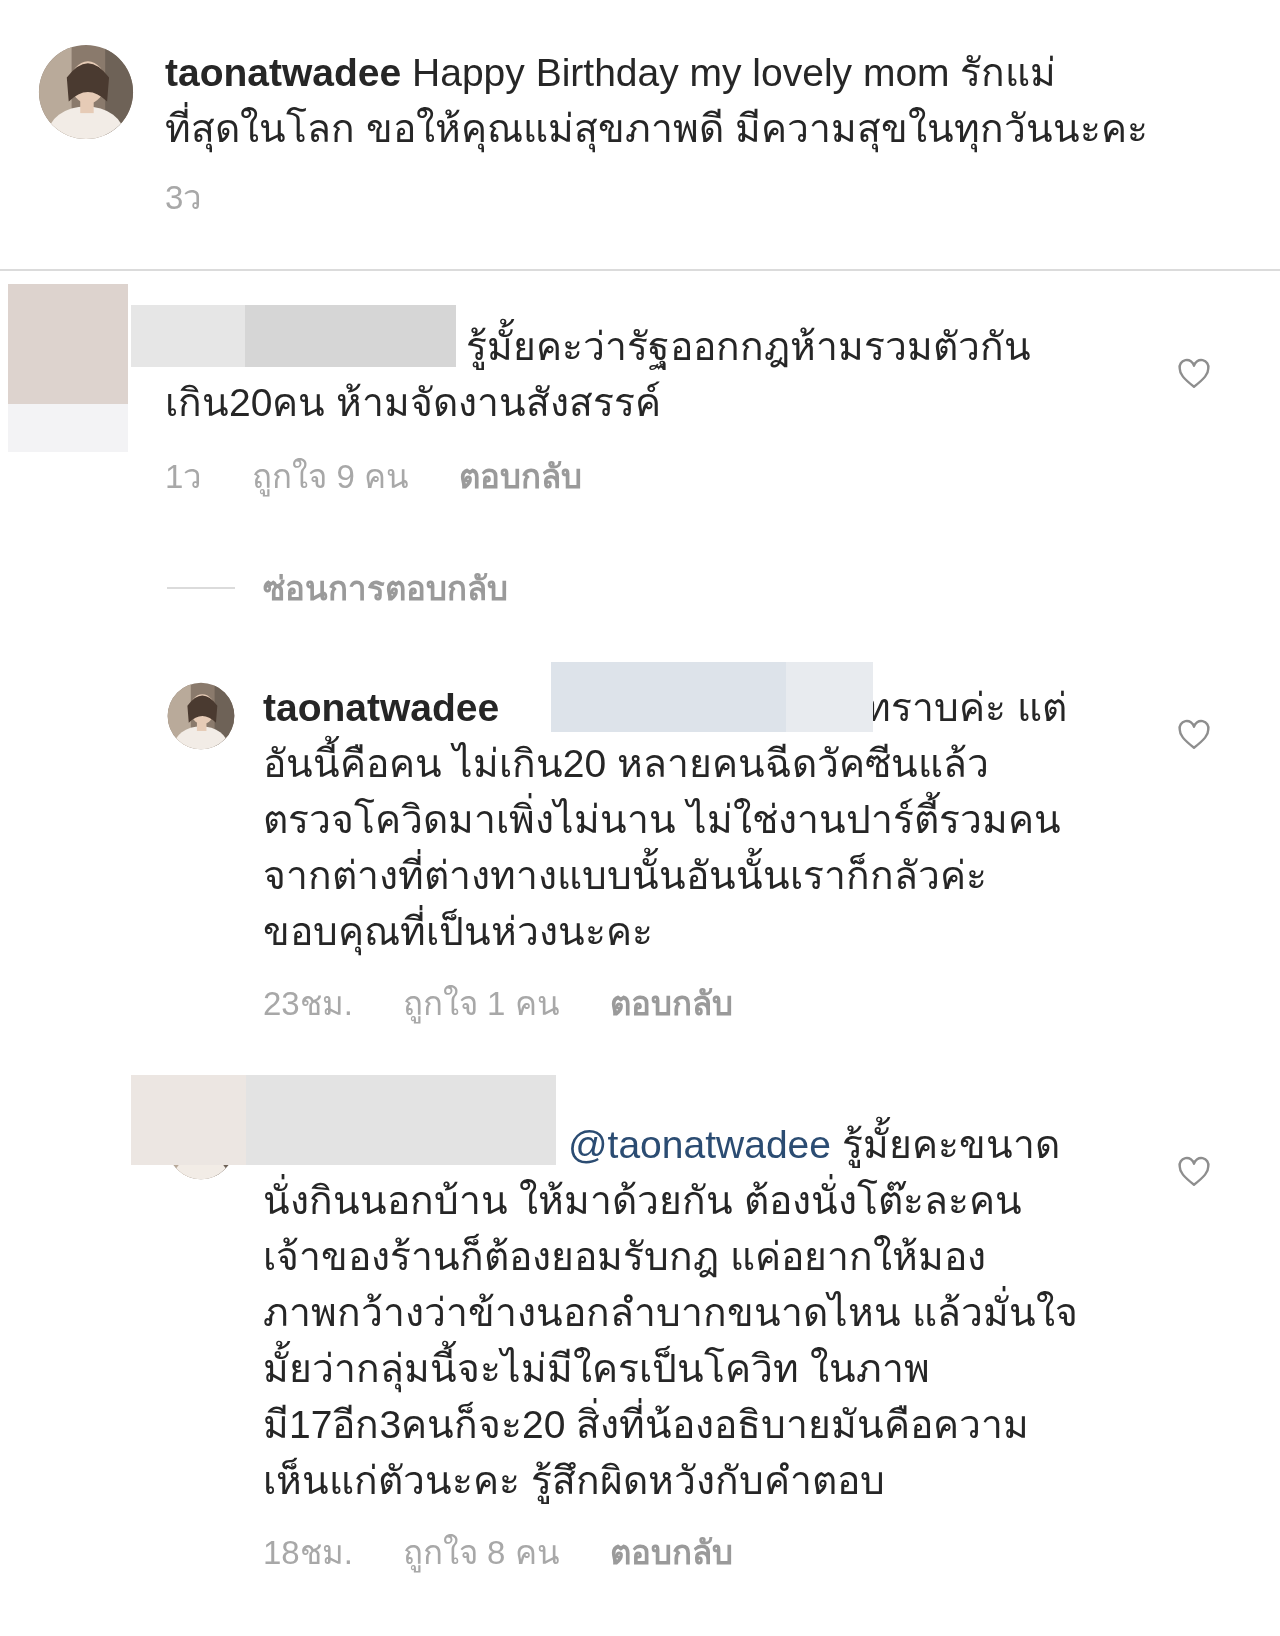  Describe the element at coordinates (201, 588) in the screenshot. I see `divider-line` at that location.